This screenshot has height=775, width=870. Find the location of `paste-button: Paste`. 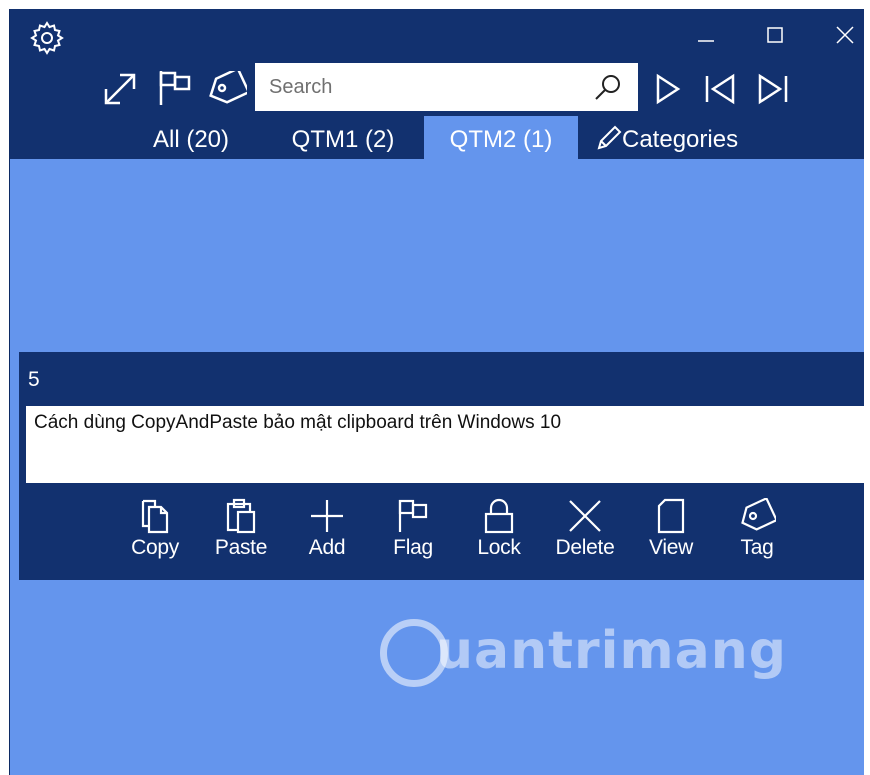

paste-button: Paste is located at coordinates (241, 529).